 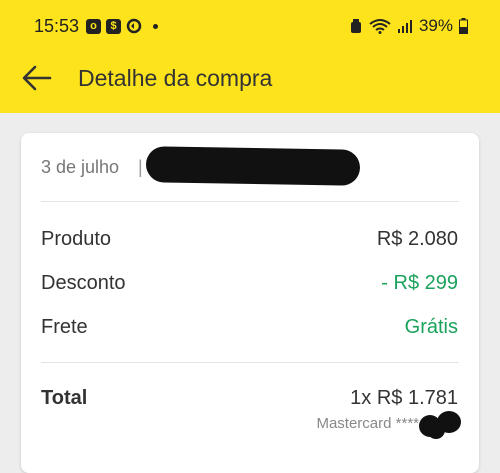 What do you see at coordinates (404, 26) in the screenshot?
I see `signal-icon` at bounding box center [404, 26].